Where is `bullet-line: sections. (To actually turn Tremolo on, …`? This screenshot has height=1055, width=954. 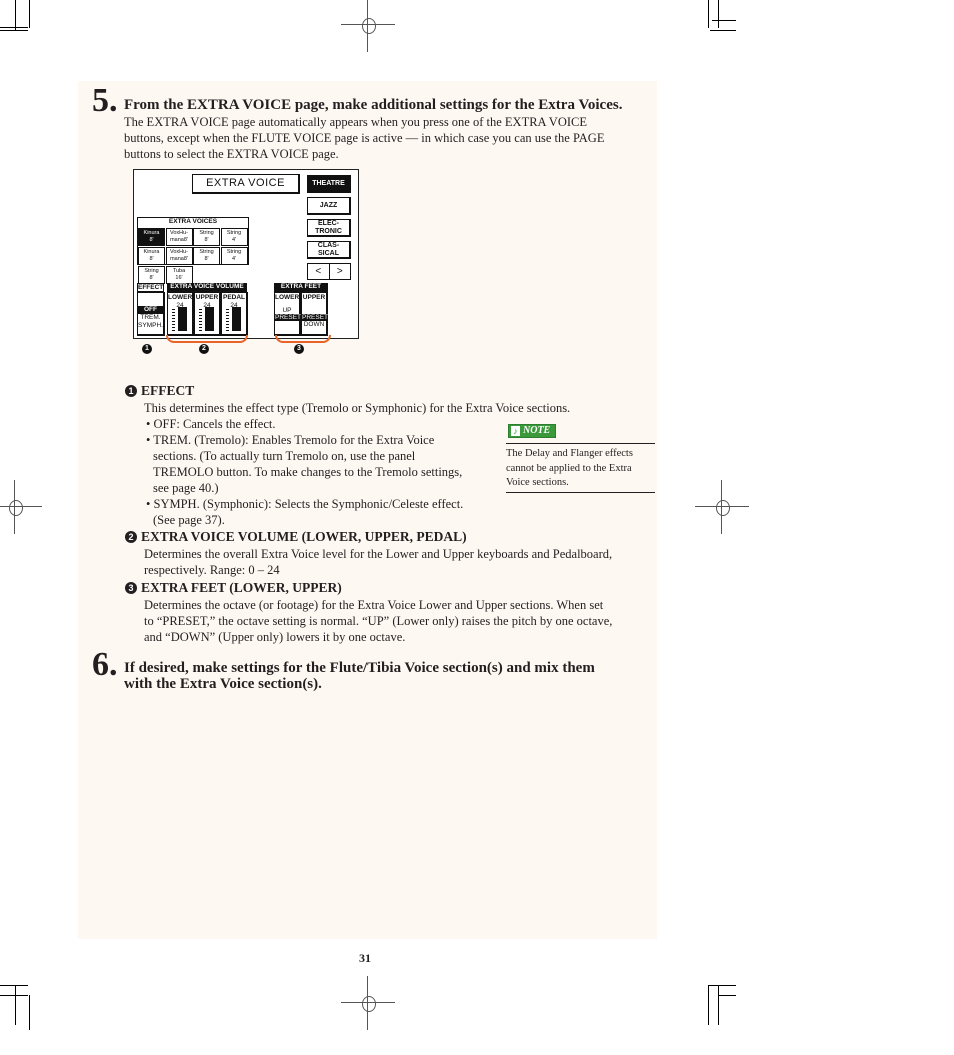
bullet-line: sections. (To actually turn Tremolo on, … is located at coordinates (284, 456).